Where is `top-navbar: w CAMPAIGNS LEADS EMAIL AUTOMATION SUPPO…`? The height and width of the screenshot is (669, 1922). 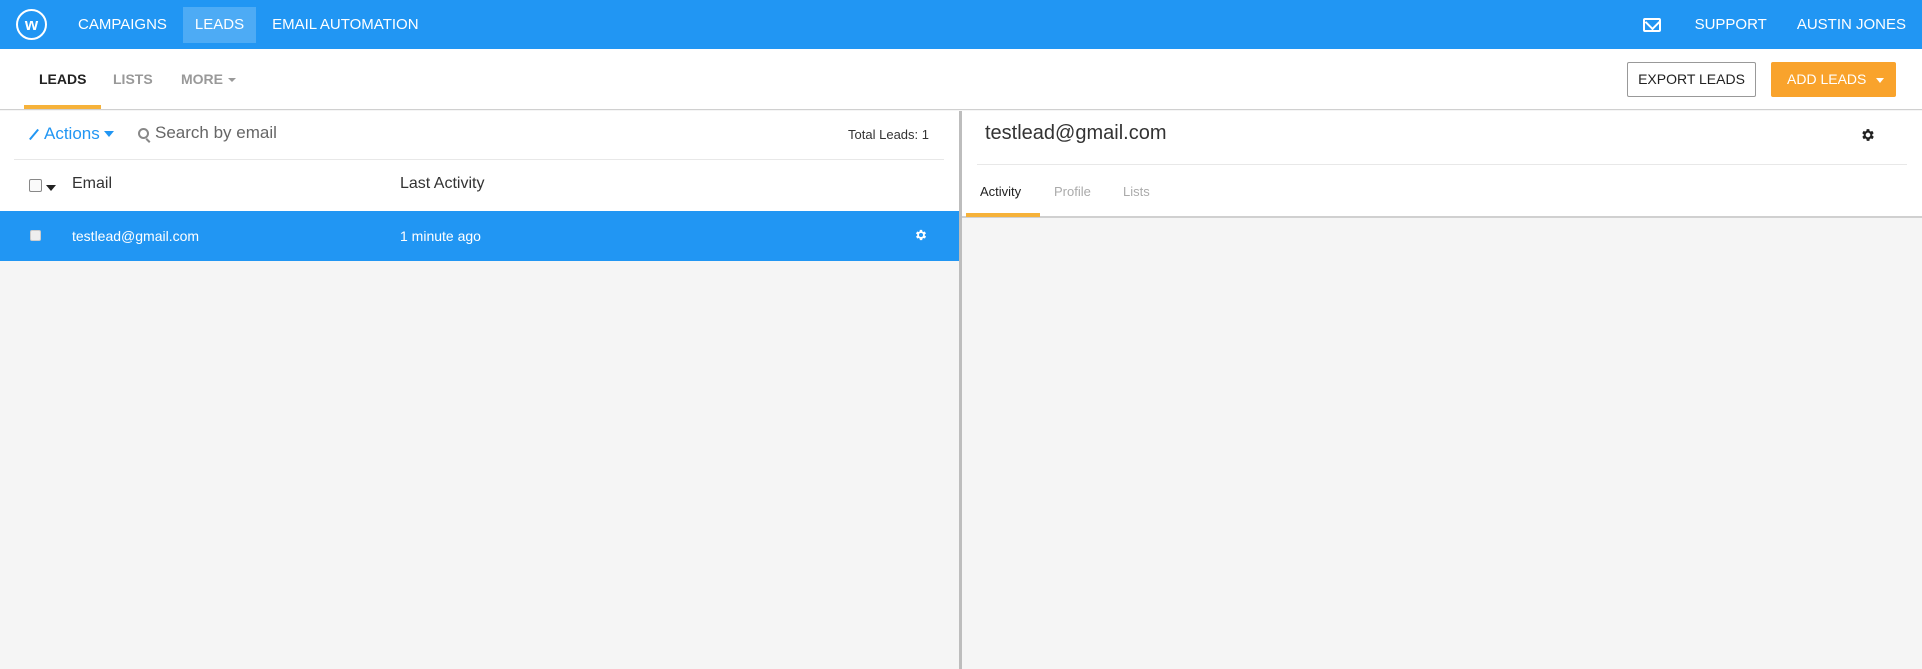
top-navbar: w CAMPAIGNS LEADS EMAIL AUTOMATION SUPPO… is located at coordinates (961, 24).